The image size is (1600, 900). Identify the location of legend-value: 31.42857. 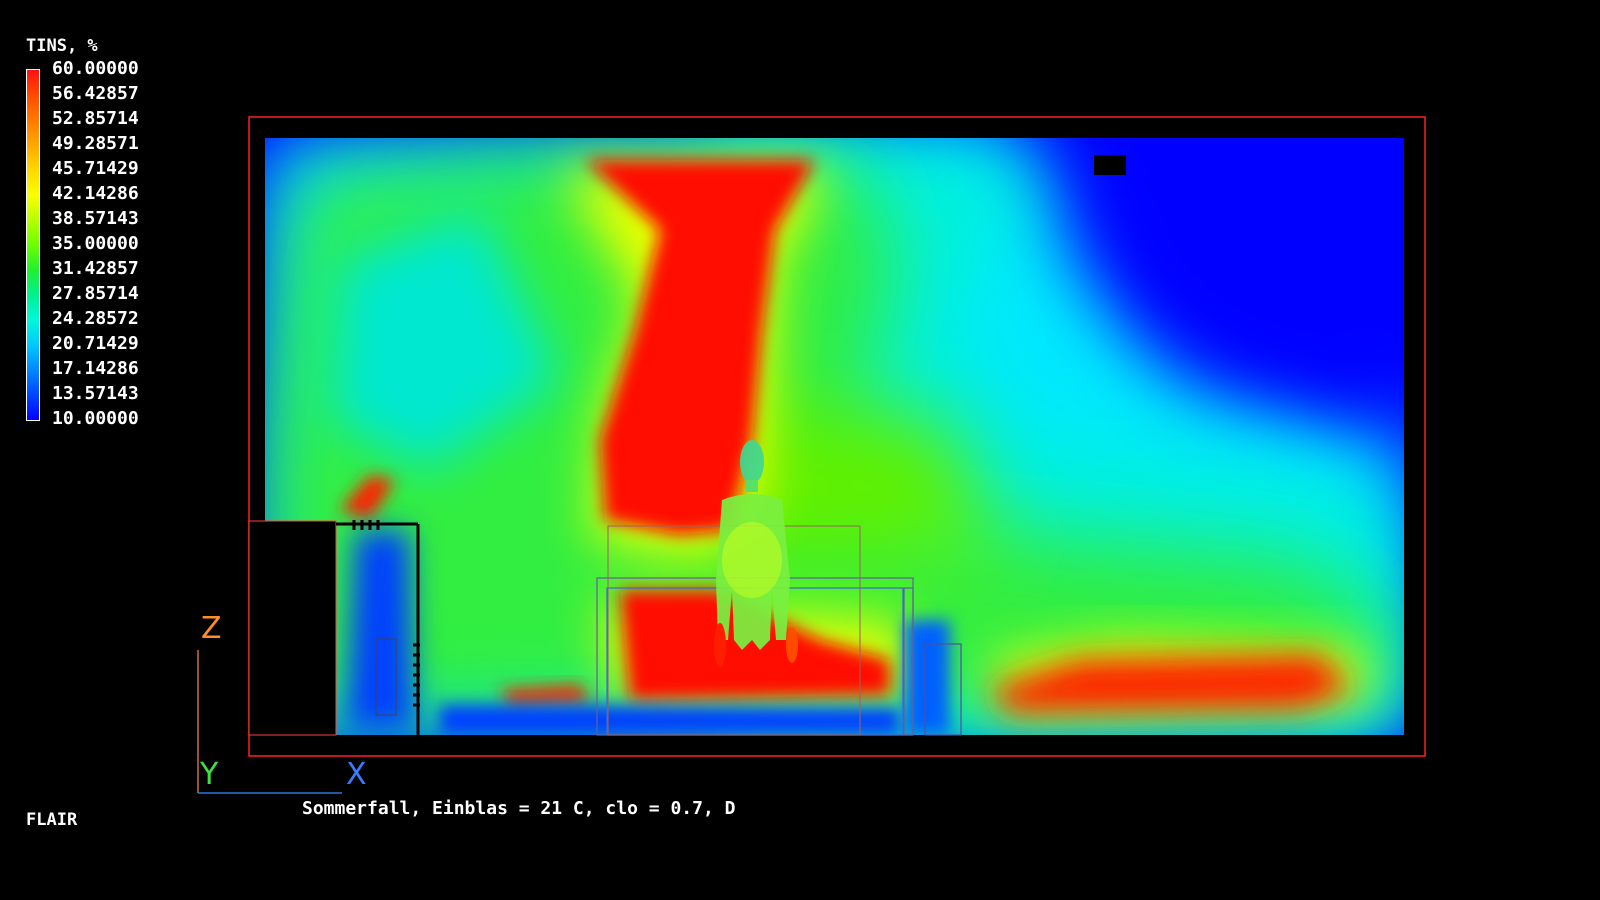
(95, 268).